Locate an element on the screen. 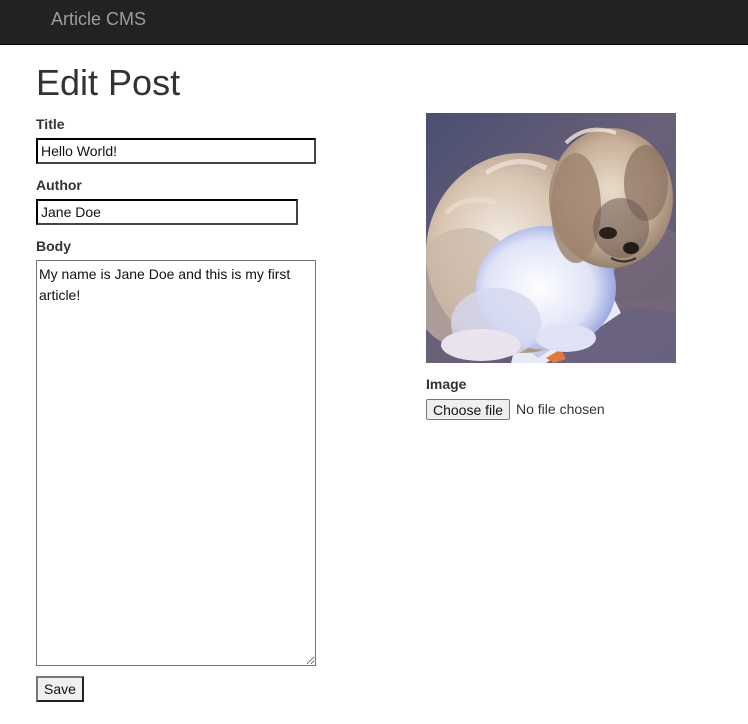 The width and height of the screenshot is (748, 724). author-label: Author is located at coordinates (59, 185).